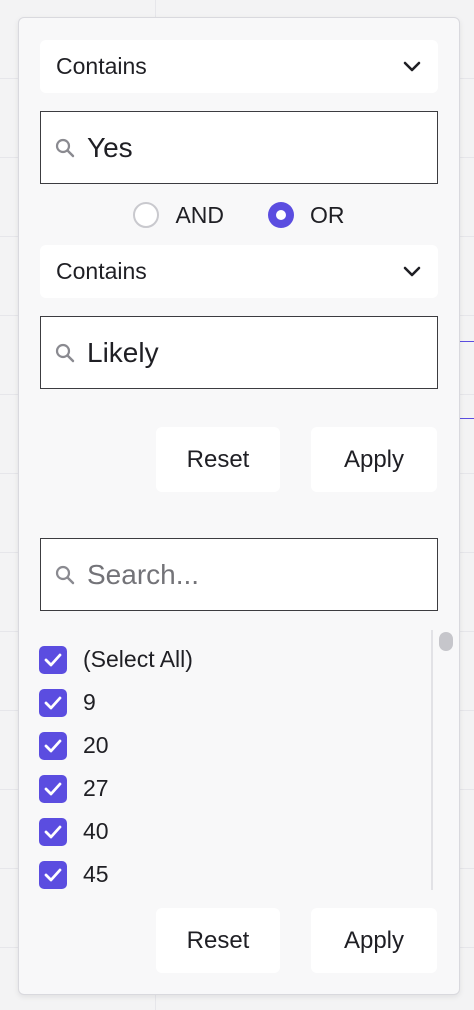  What do you see at coordinates (234, 659) in the screenshot?
I see `list-item-select-all: (Select All)` at bounding box center [234, 659].